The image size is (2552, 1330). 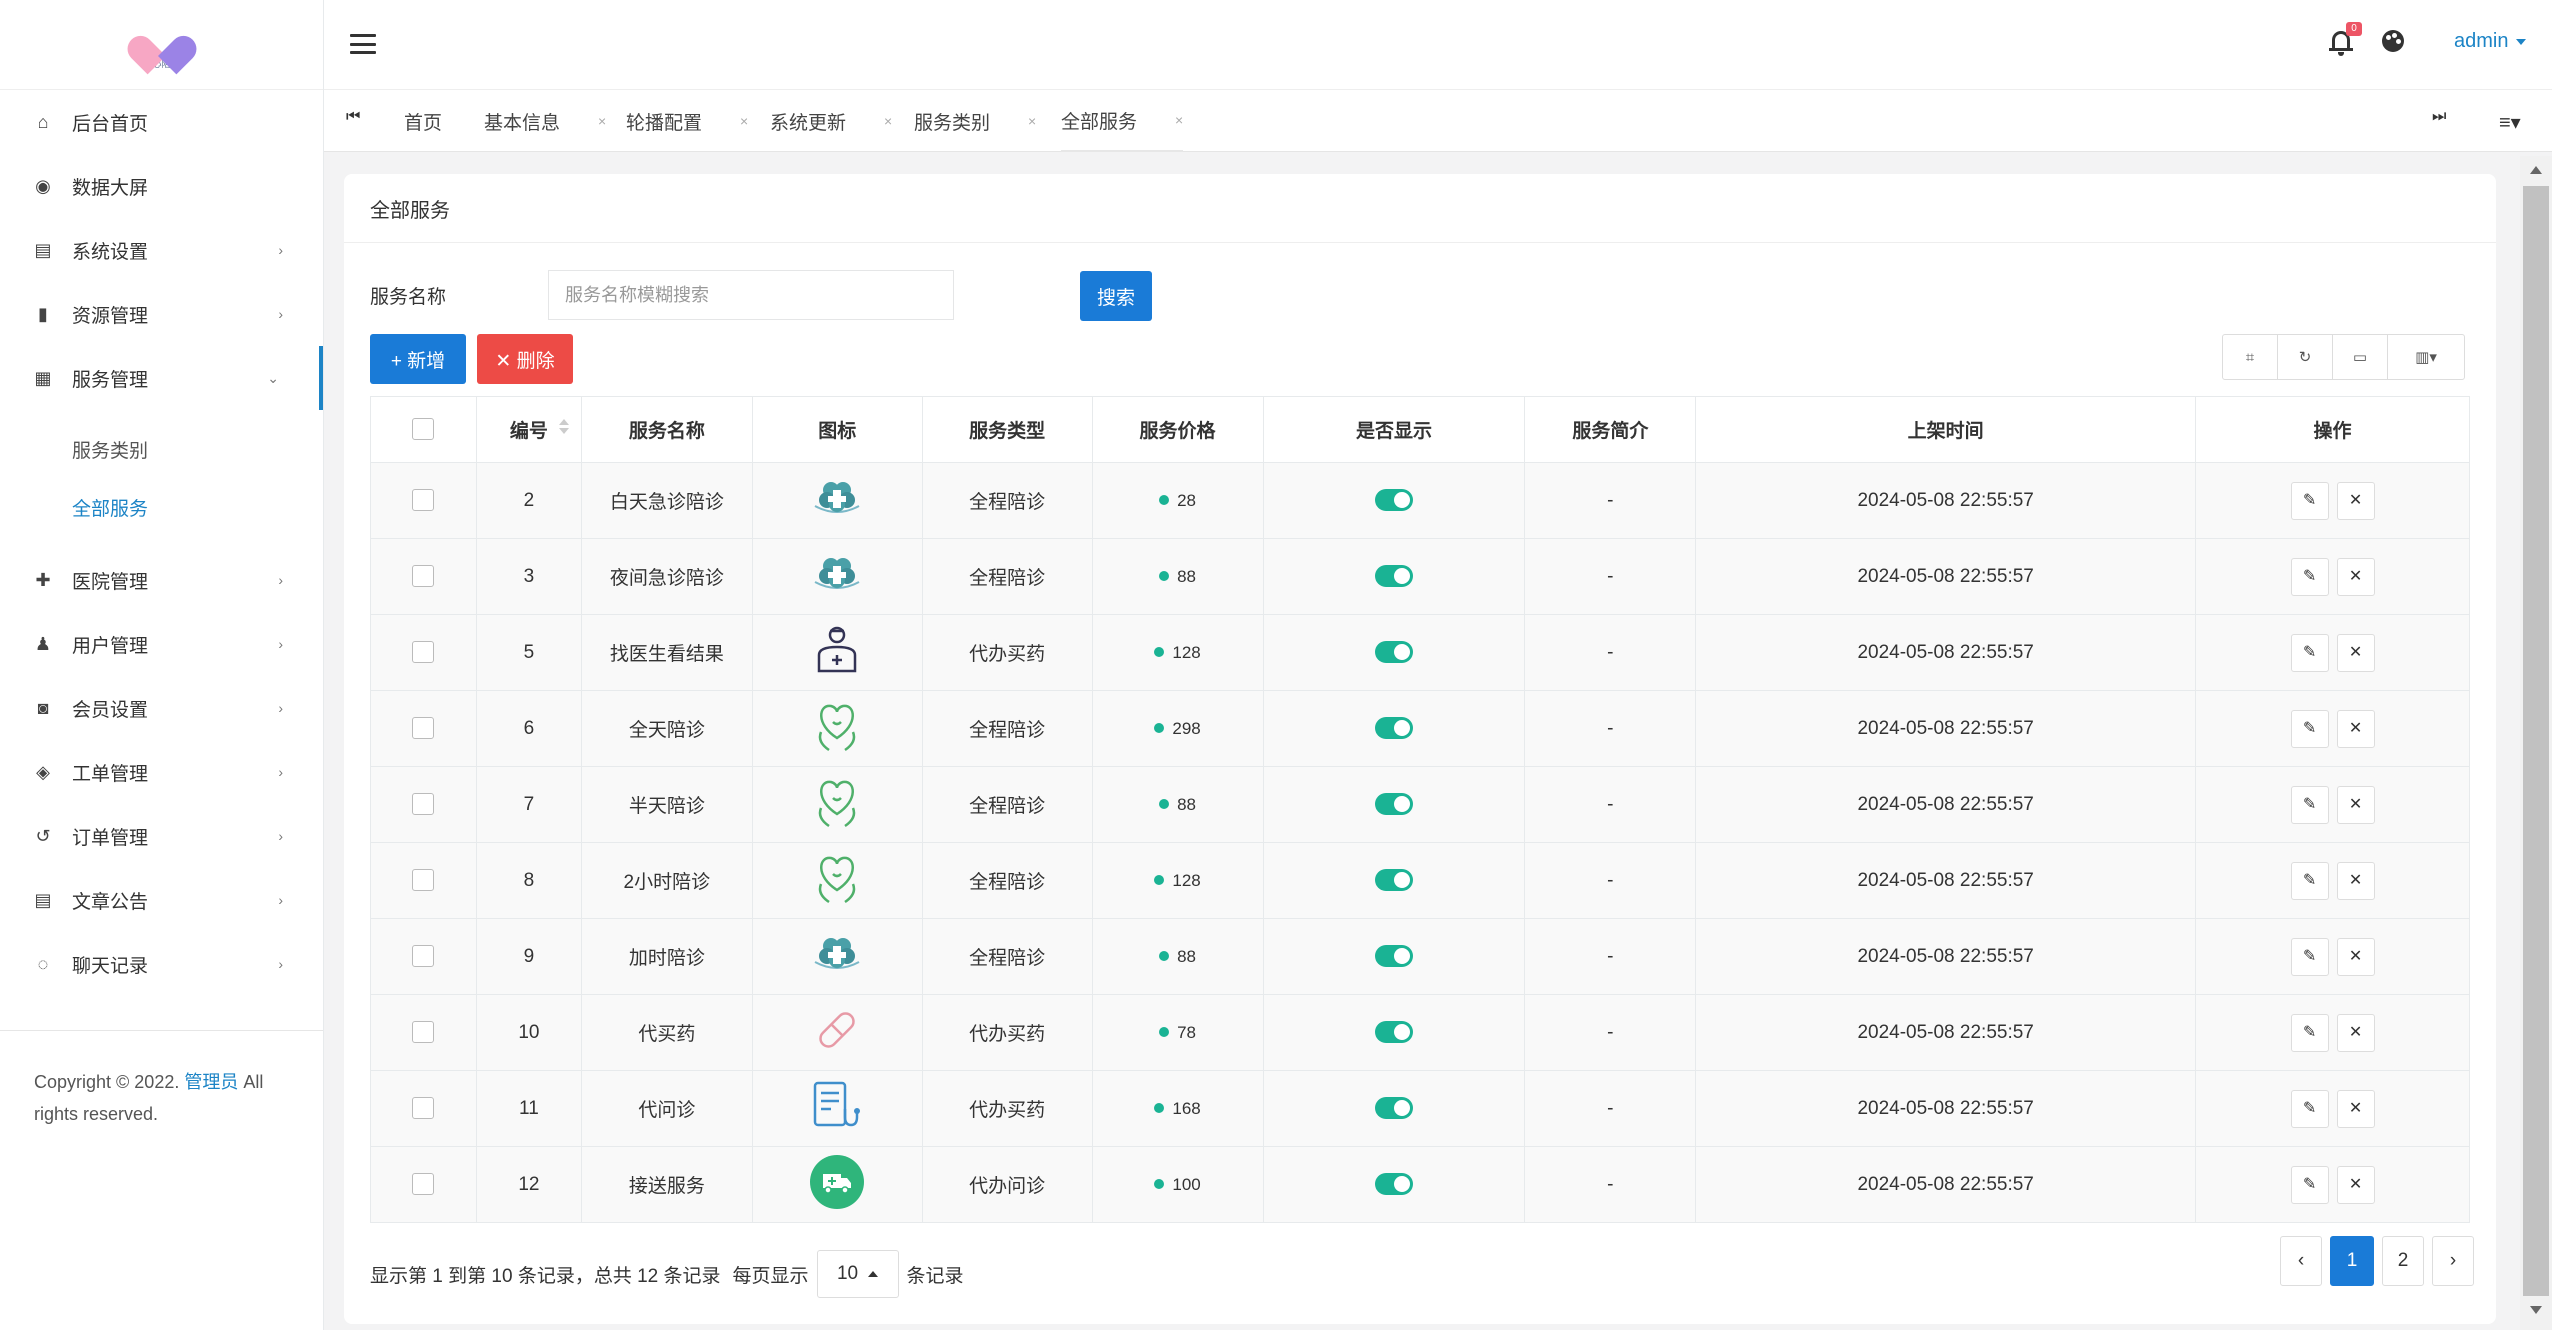 I want to click on search-button: 搜索, so click(x=1116, y=296).